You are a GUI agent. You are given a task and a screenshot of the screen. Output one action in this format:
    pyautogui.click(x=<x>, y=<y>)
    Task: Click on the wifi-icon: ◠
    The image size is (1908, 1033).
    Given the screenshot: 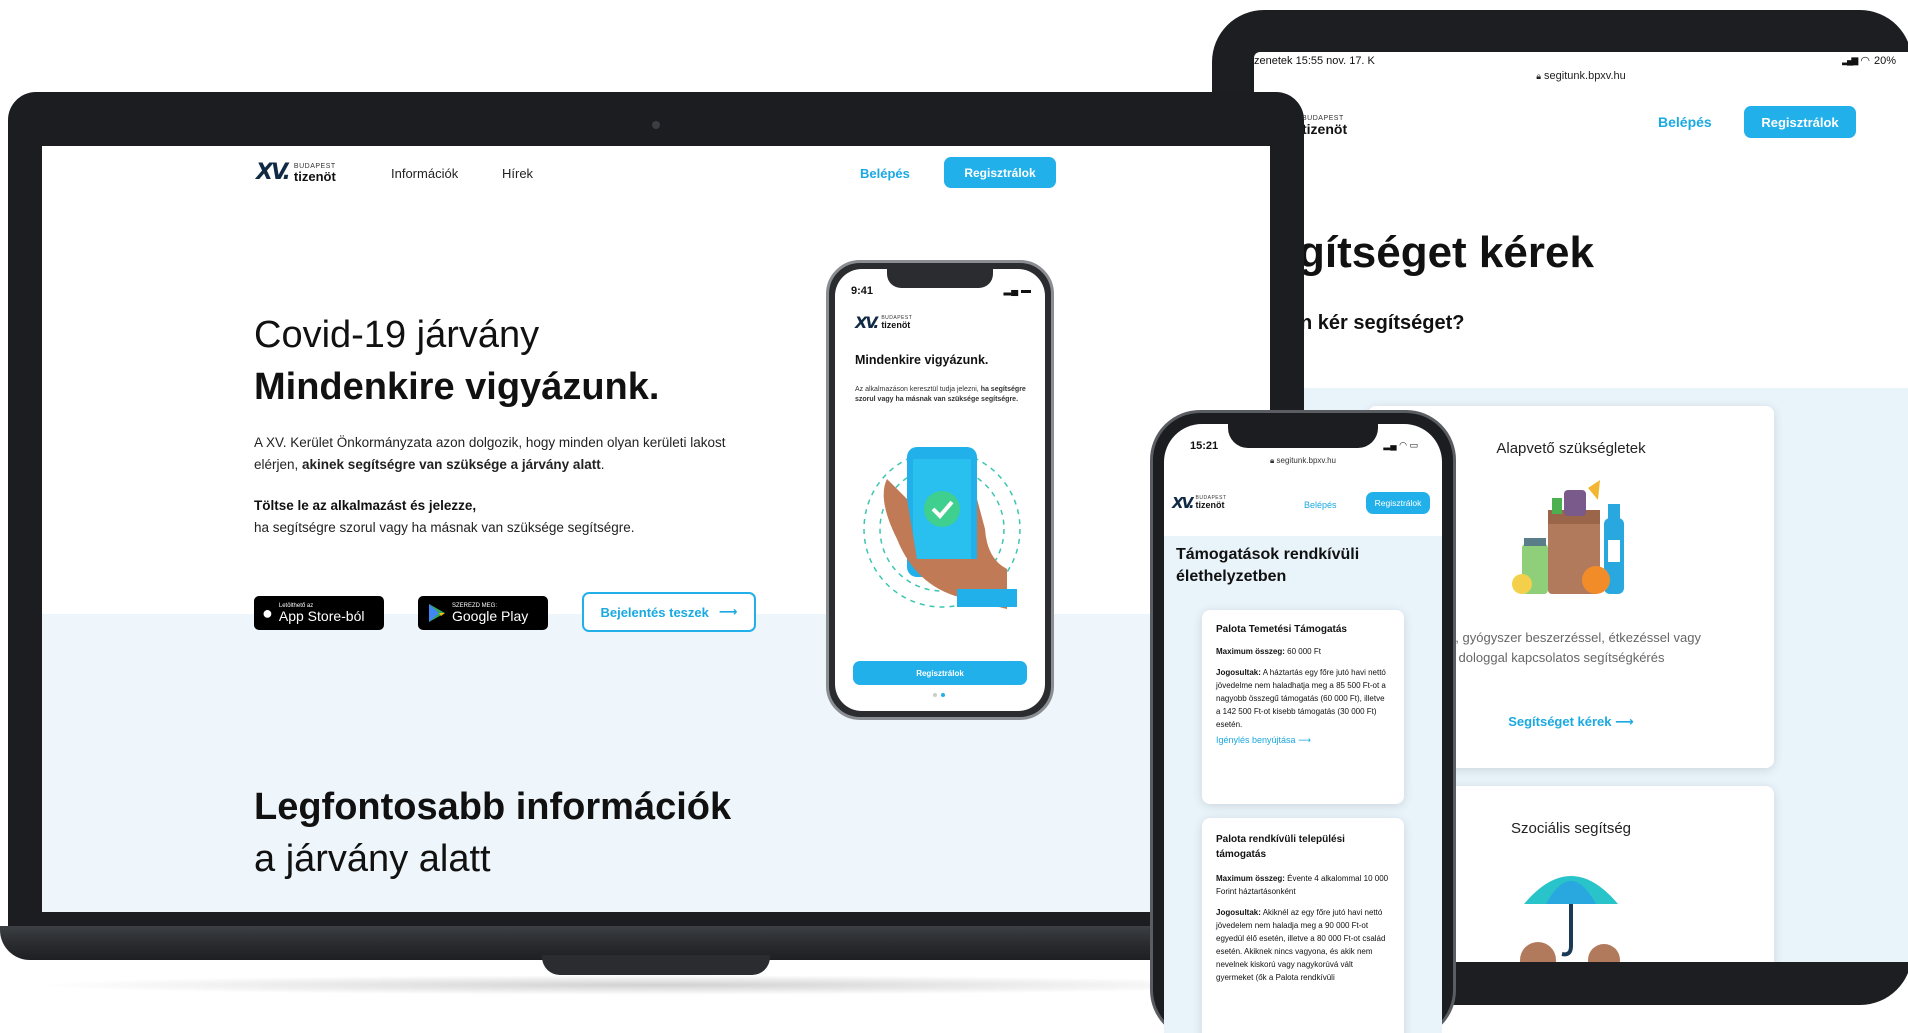 What is the action you would take?
    pyautogui.click(x=1865, y=61)
    